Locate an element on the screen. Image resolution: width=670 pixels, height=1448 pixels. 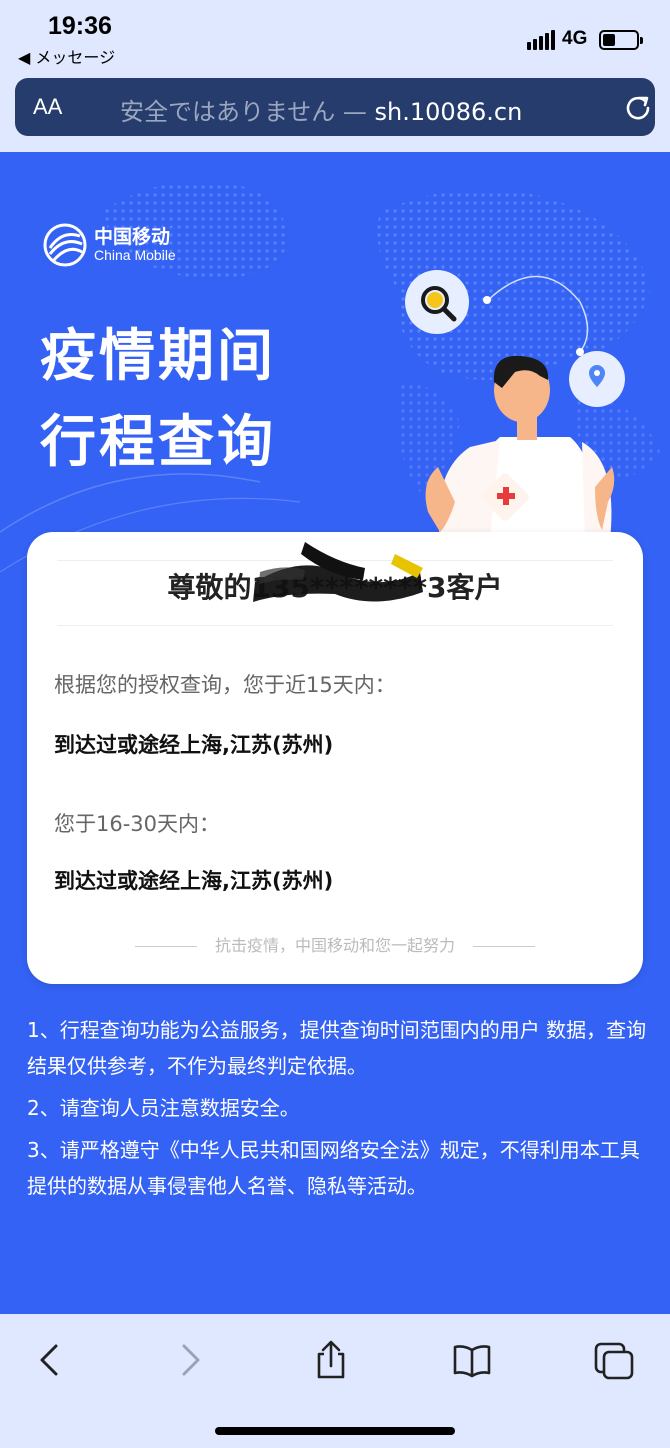
reload-icon is located at coordinates (638, 107).